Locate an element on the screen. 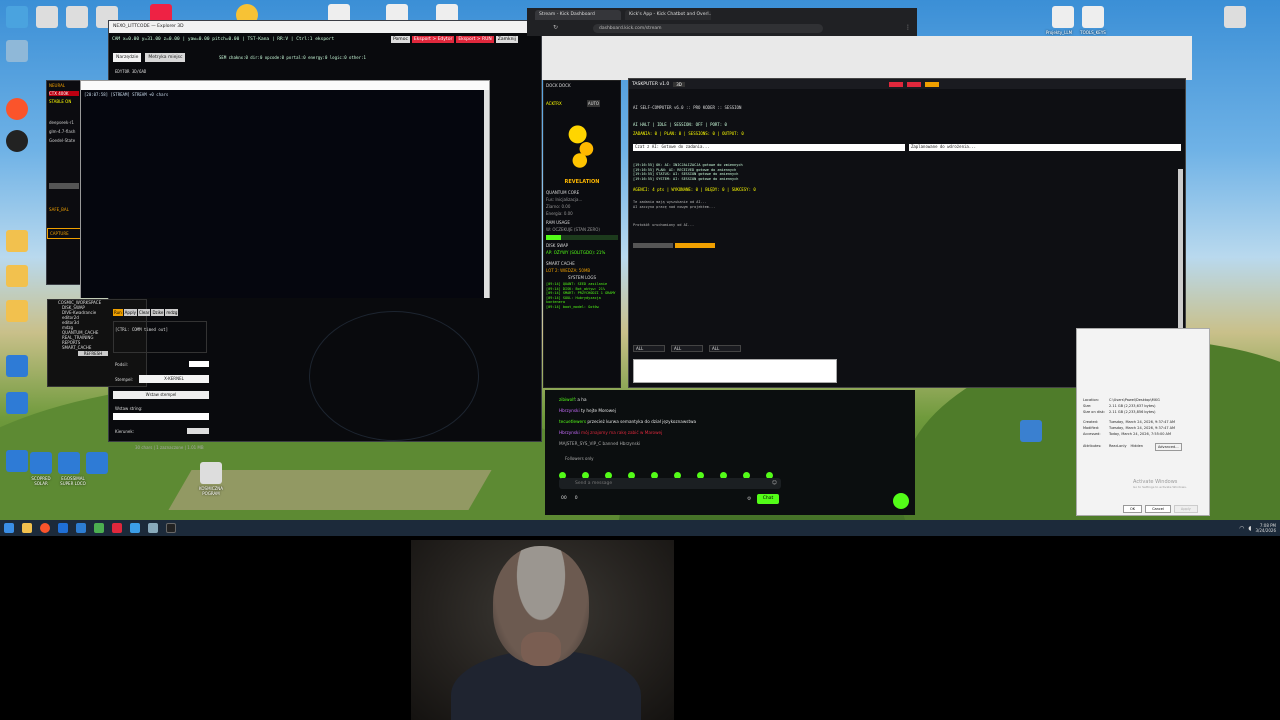 This screenshot has height=720, width=1280. tab-kick-dashboard: Stream - Kick Dashboard is located at coordinates (578, 15).